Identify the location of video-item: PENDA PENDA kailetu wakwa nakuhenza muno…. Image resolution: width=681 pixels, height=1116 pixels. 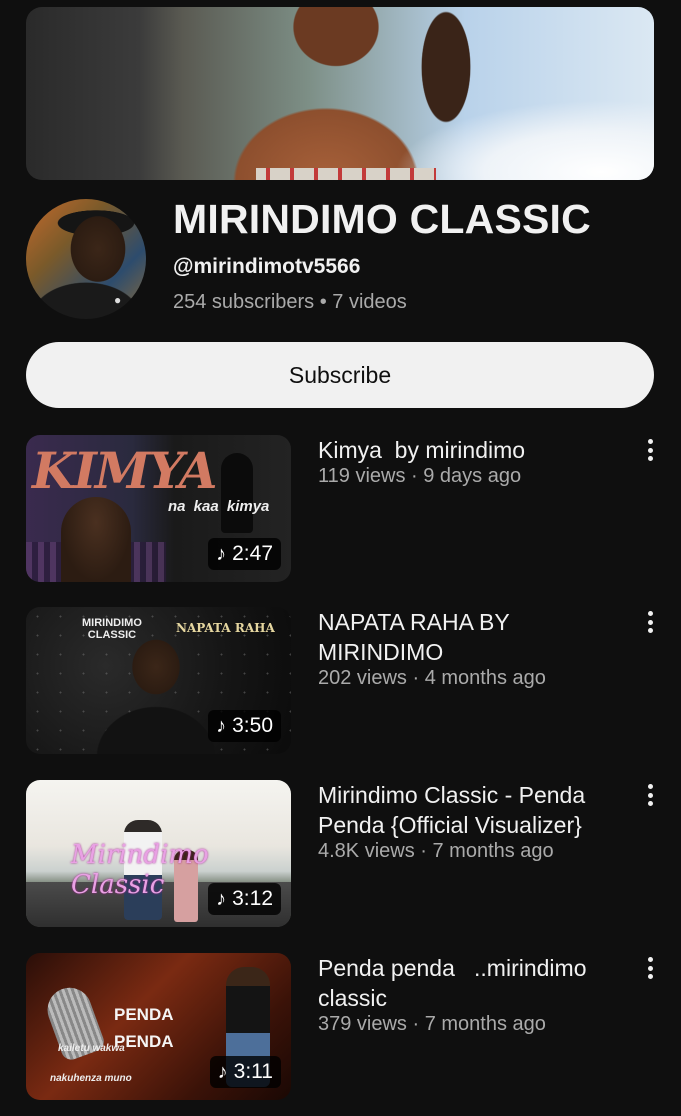
(340, 1026).